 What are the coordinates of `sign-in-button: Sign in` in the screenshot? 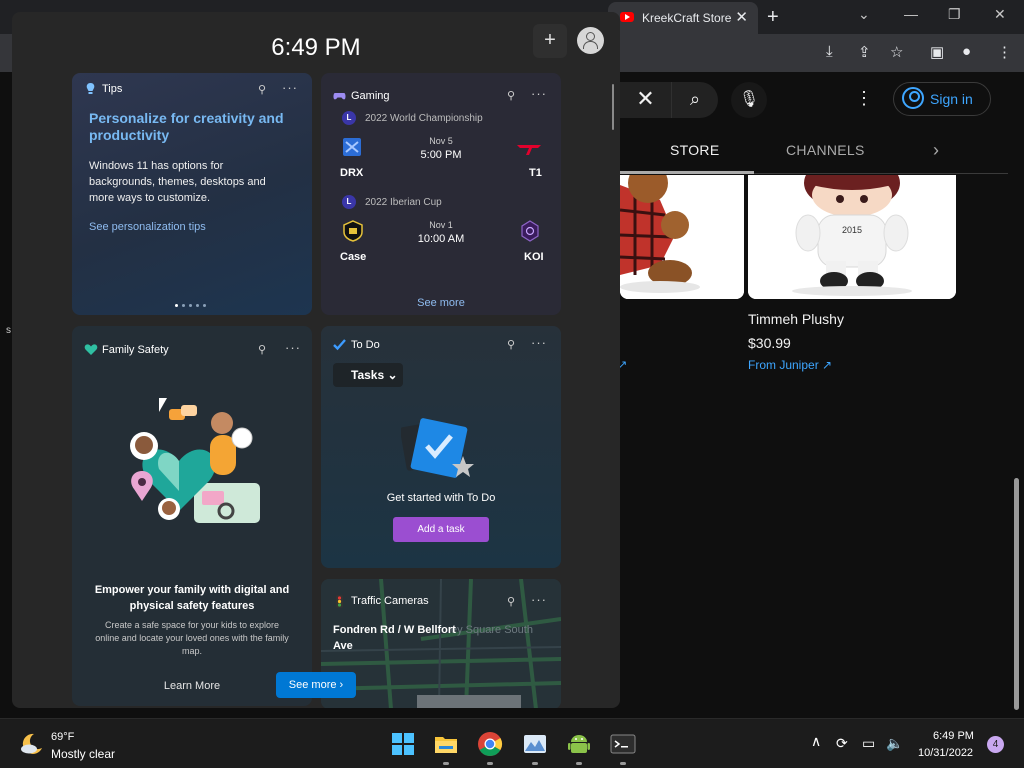 It's located at (942, 99).